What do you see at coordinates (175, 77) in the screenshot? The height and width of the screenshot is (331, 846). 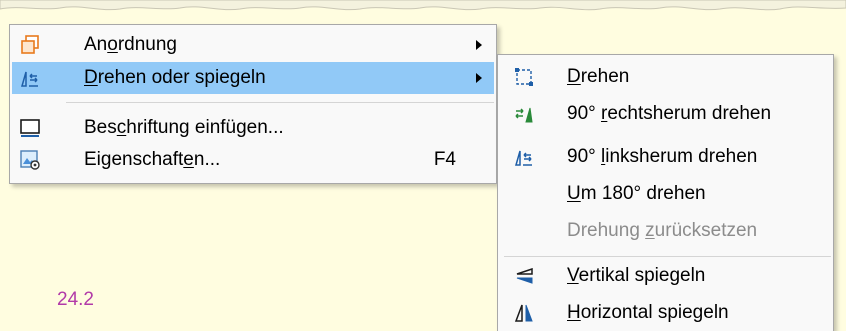 I see `menu-item-label: Drehen oder spiegeln` at bounding box center [175, 77].